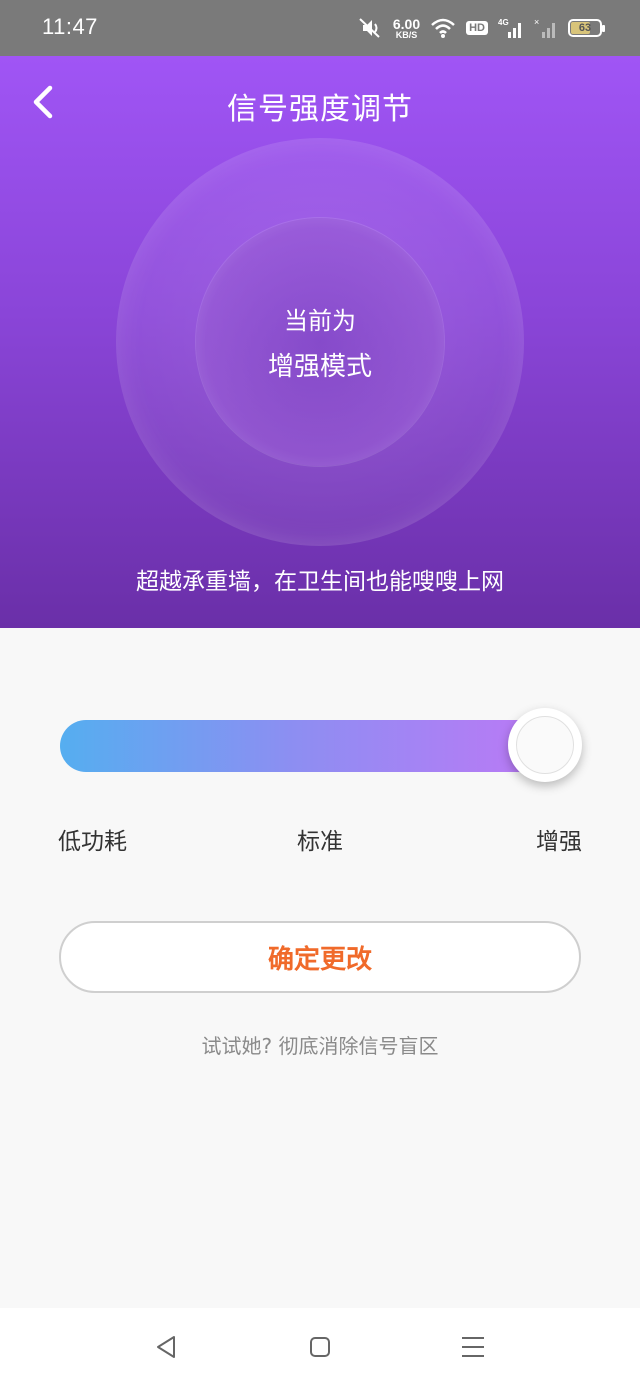 The height and width of the screenshot is (1387, 640). Describe the element at coordinates (544, 27) in the screenshot. I see `signal-off-icon: ×` at that location.